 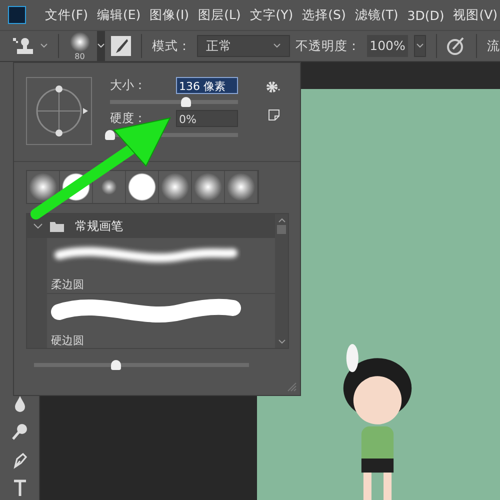 What do you see at coordinates (57, 226) in the screenshot?
I see `folder-icon` at bounding box center [57, 226].